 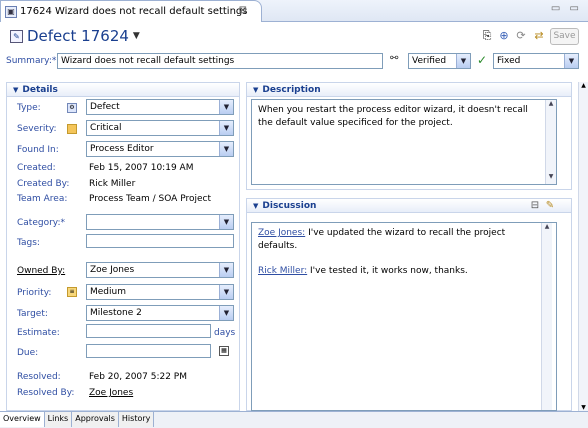 I want to click on found-in-select: Process Editor ▼, so click(x=160, y=149).